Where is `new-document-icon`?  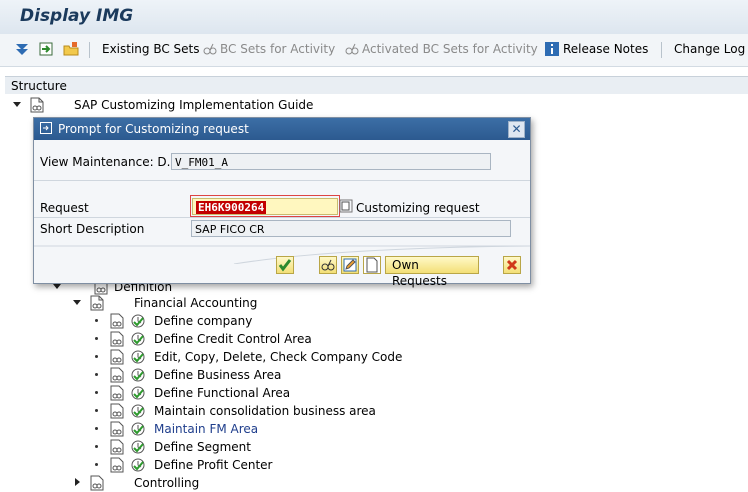
new-document-icon is located at coordinates (372, 265).